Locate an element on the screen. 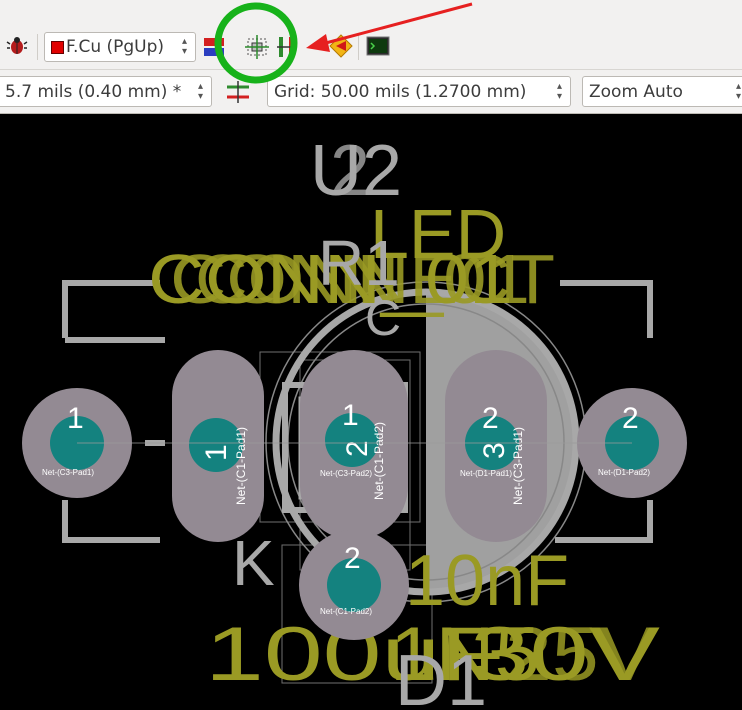 This screenshot has width=742, height=710. ref-text-c: C is located at coordinates (383, 318).